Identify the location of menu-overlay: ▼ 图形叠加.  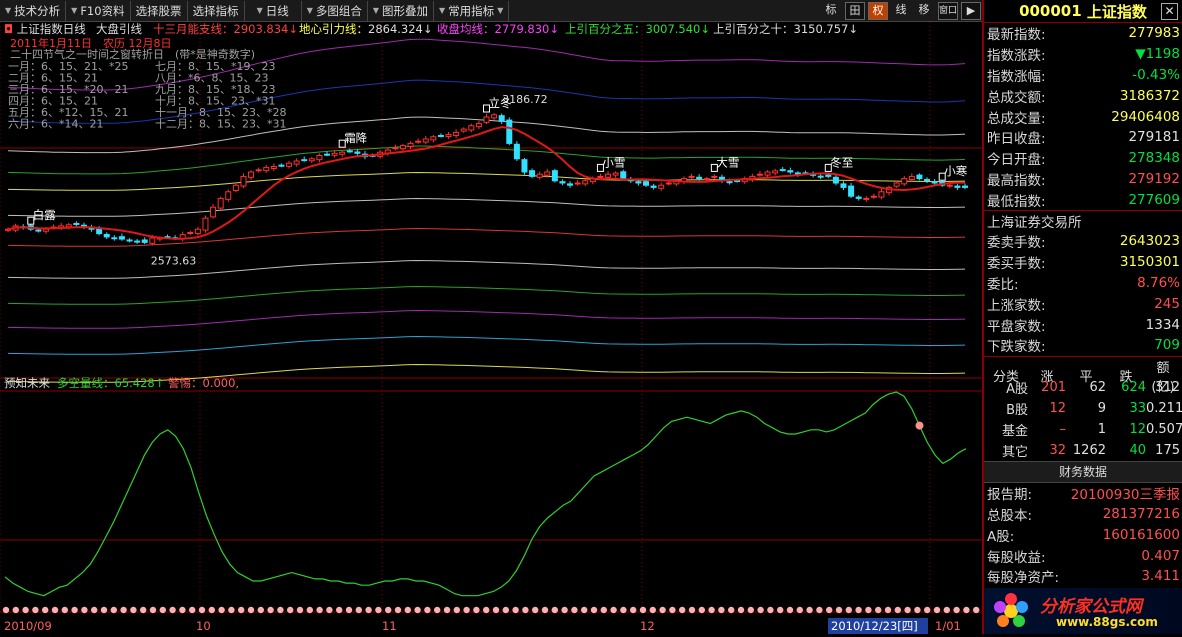
(401, 10).